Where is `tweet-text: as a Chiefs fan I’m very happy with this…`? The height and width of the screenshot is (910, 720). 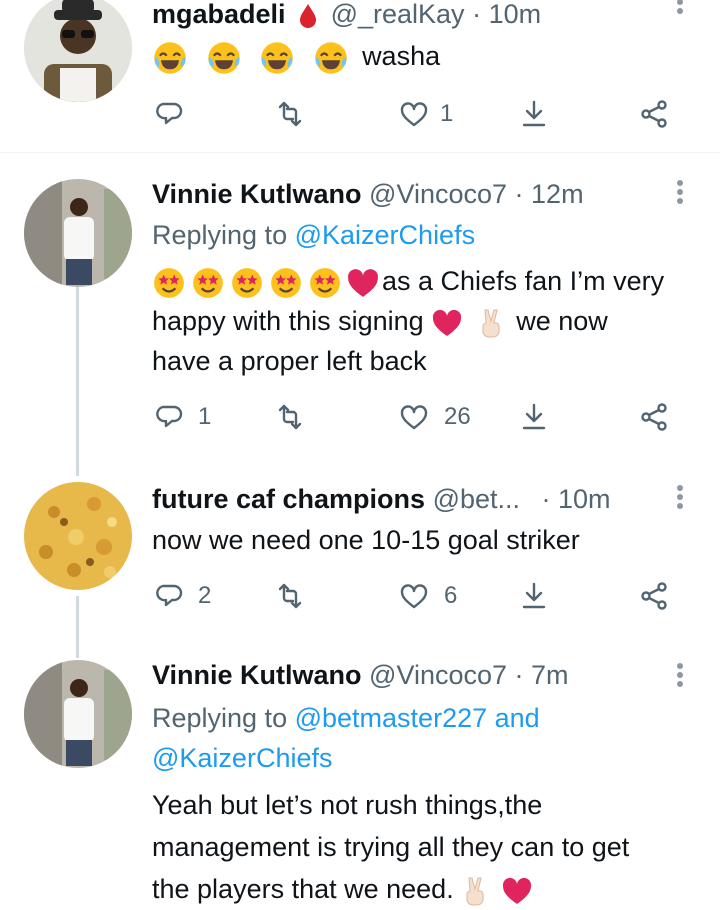
tweet-text: as a Chiefs fan I’m very happy with this… is located at coordinates (427, 321).